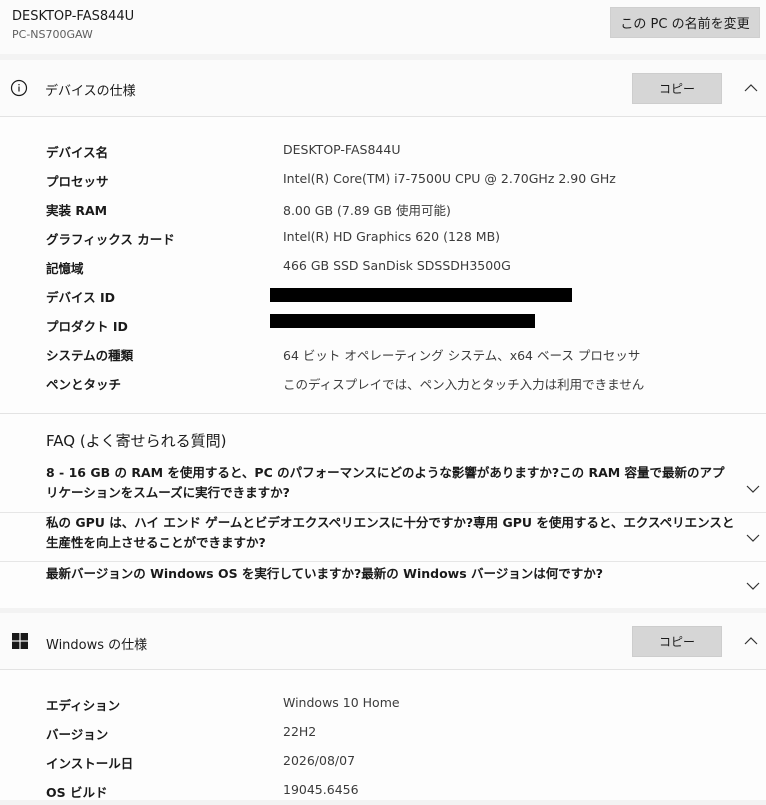  I want to click on spec-label: エディション, so click(83, 705).